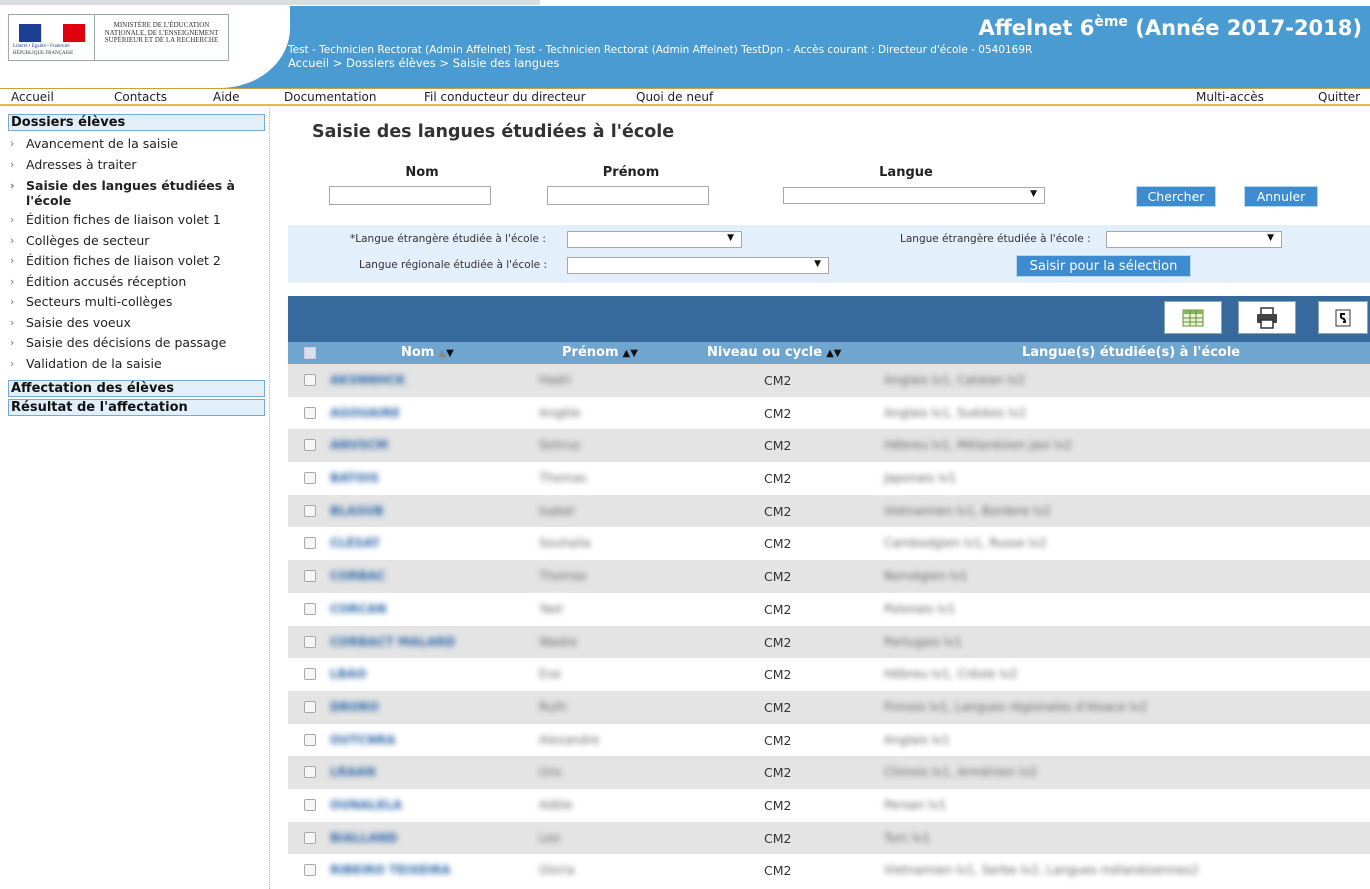 The height and width of the screenshot is (889, 1370). What do you see at coordinates (310, 353) in the screenshot?
I see `select-all-checkbox` at bounding box center [310, 353].